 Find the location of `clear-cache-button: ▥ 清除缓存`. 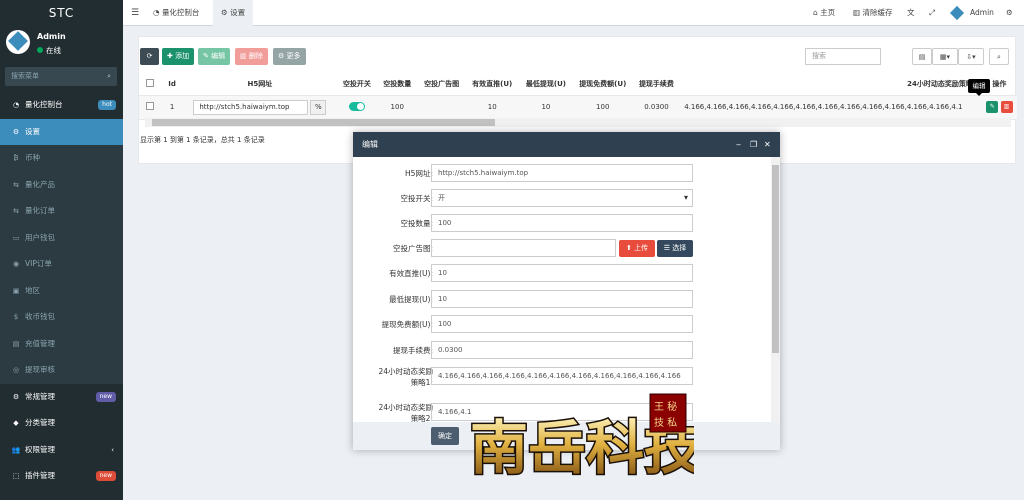

clear-cache-button: ▥ 清除缓存 is located at coordinates (872, 13).